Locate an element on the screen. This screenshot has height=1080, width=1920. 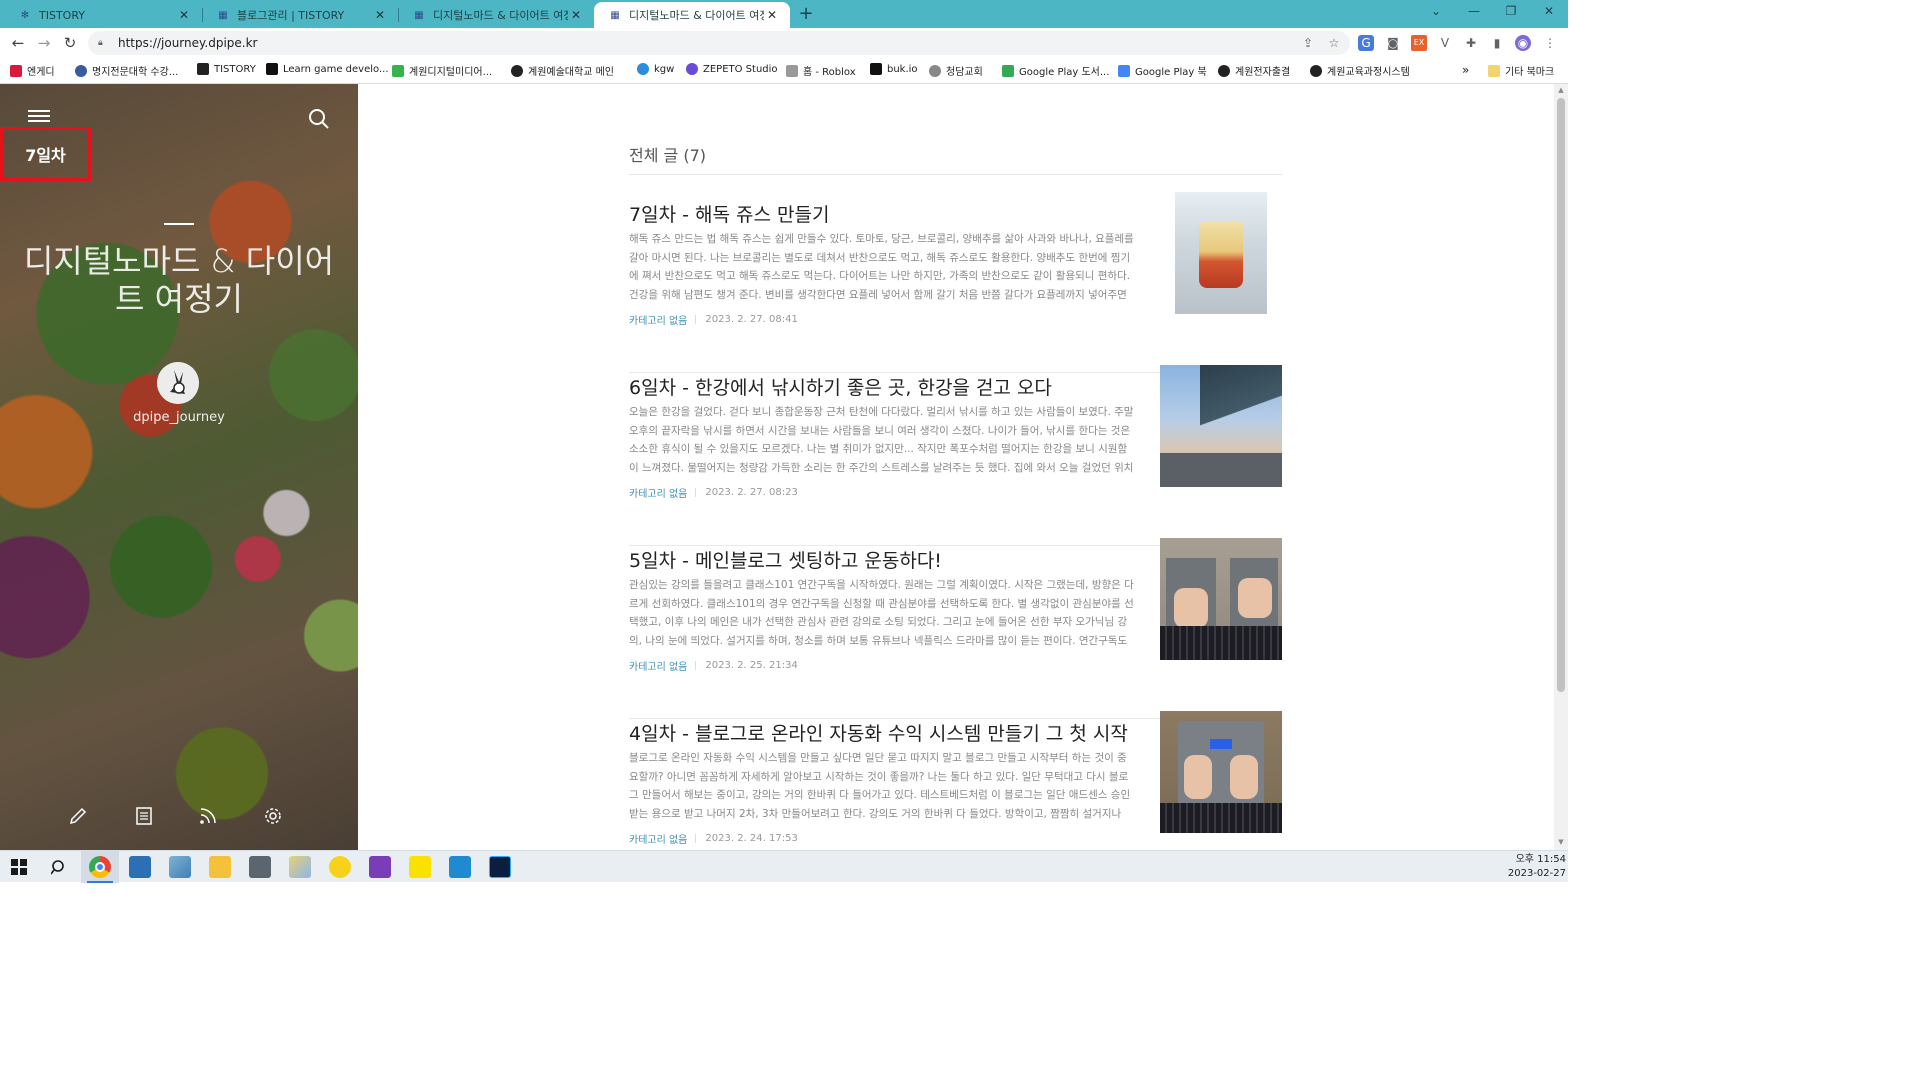
bookmark-star-icon: ☆ is located at coordinates (1334, 43).